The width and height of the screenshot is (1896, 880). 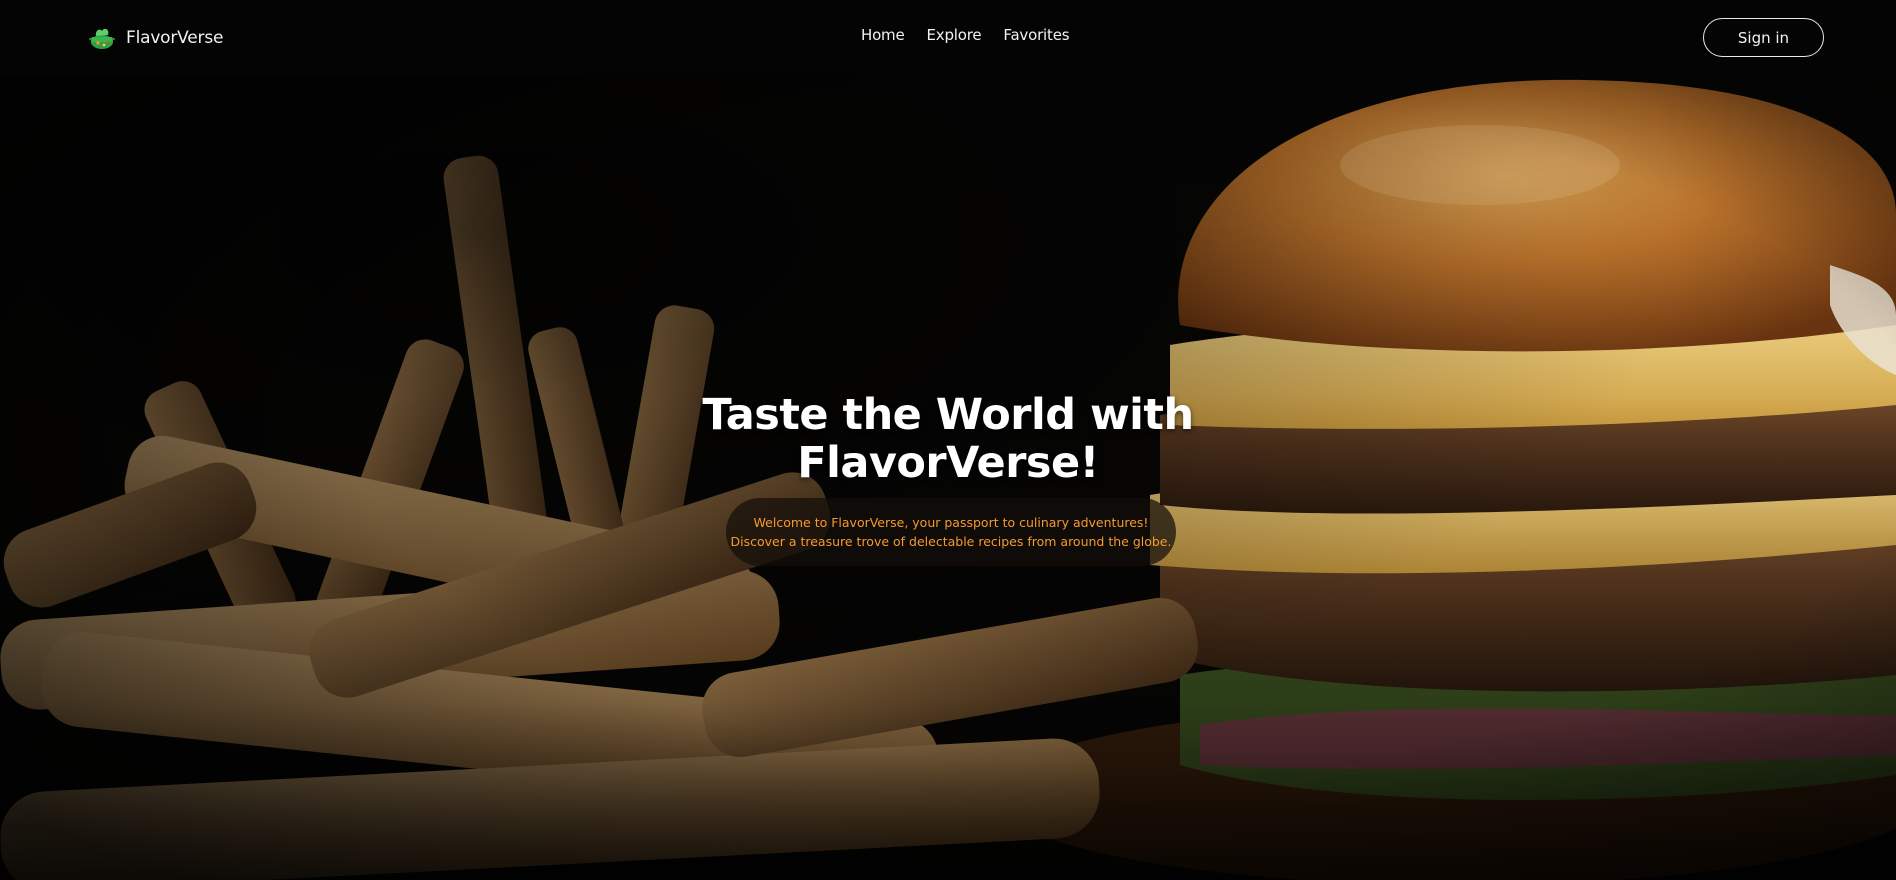 I want to click on nav-link-favorites: Favorites, so click(x=1036, y=35).